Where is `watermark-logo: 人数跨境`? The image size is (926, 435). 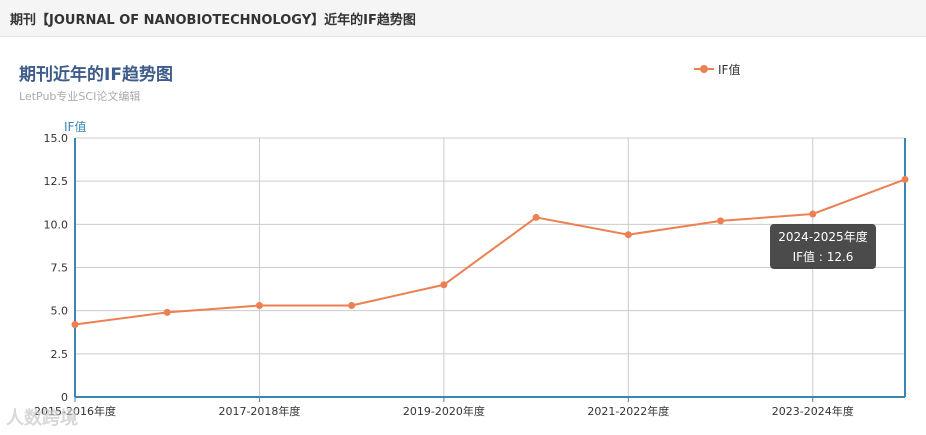
watermark-logo: 人数跨境 is located at coordinates (42, 418).